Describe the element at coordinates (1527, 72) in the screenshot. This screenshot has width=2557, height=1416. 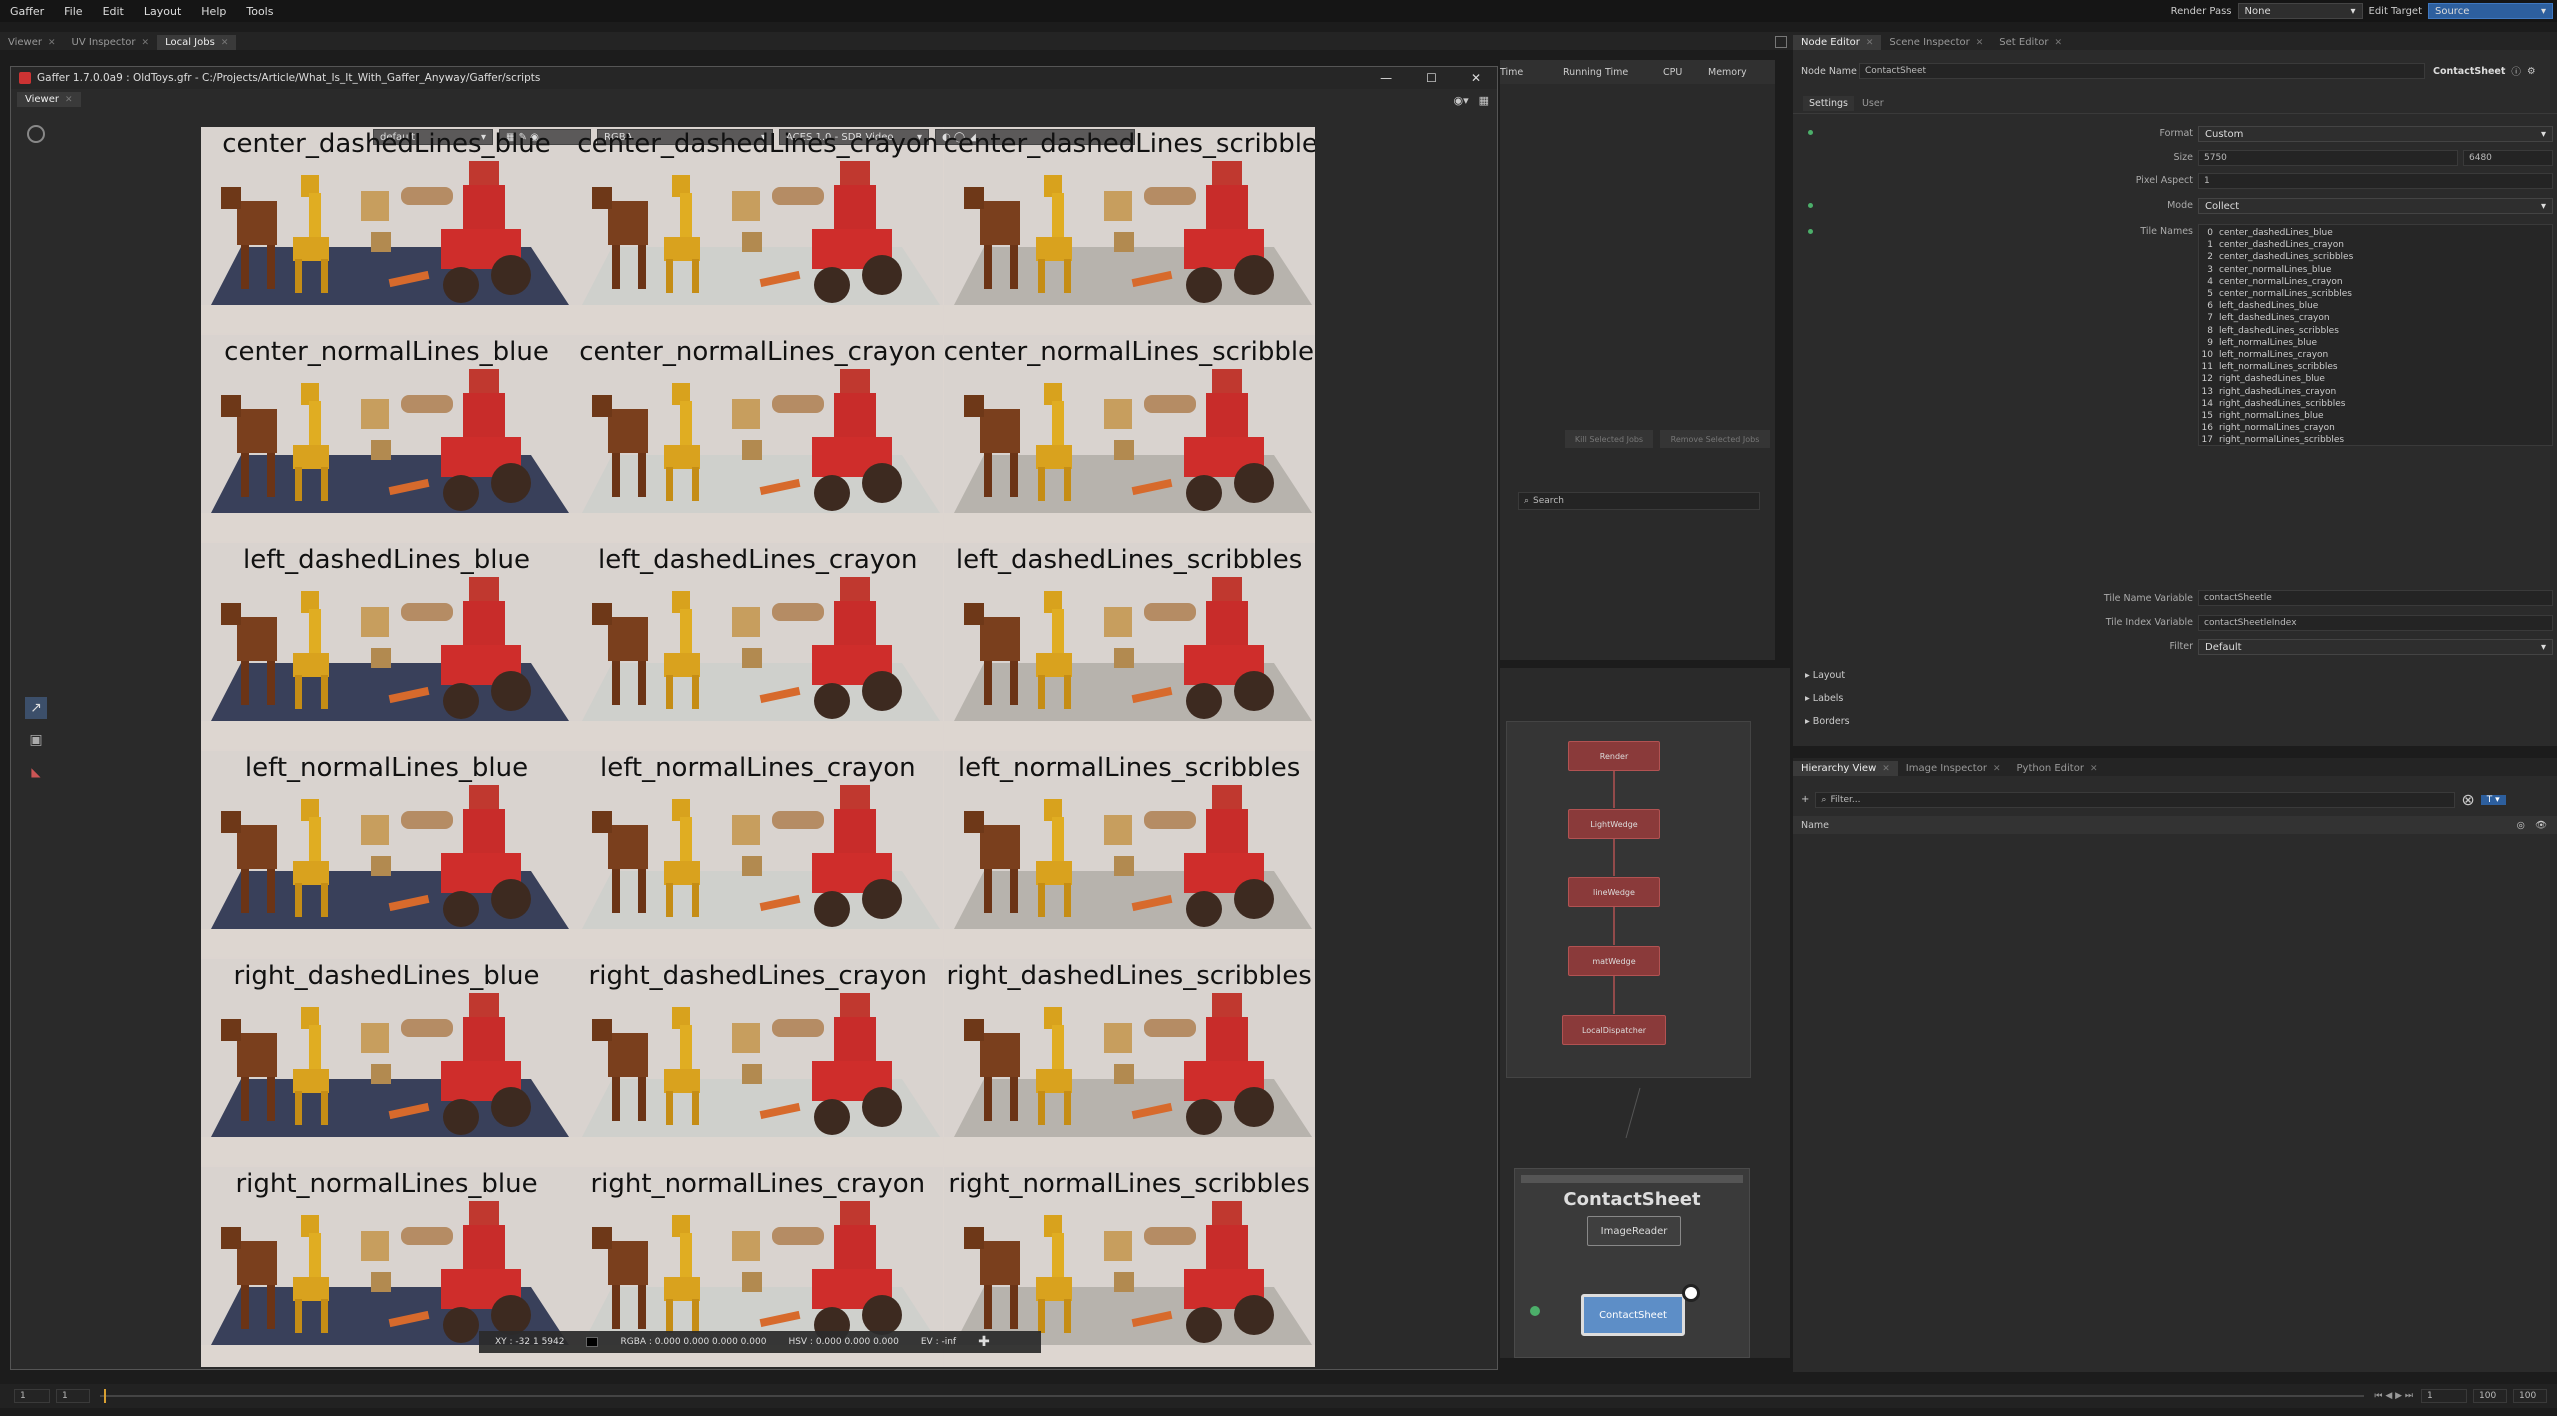
I see `col-time: Time` at that location.